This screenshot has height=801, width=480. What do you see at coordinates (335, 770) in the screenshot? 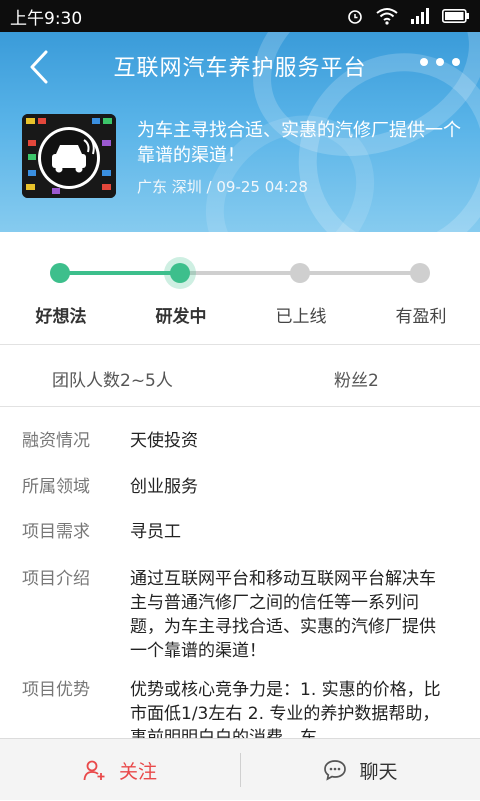
I see `chat-bubble-icon` at bounding box center [335, 770].